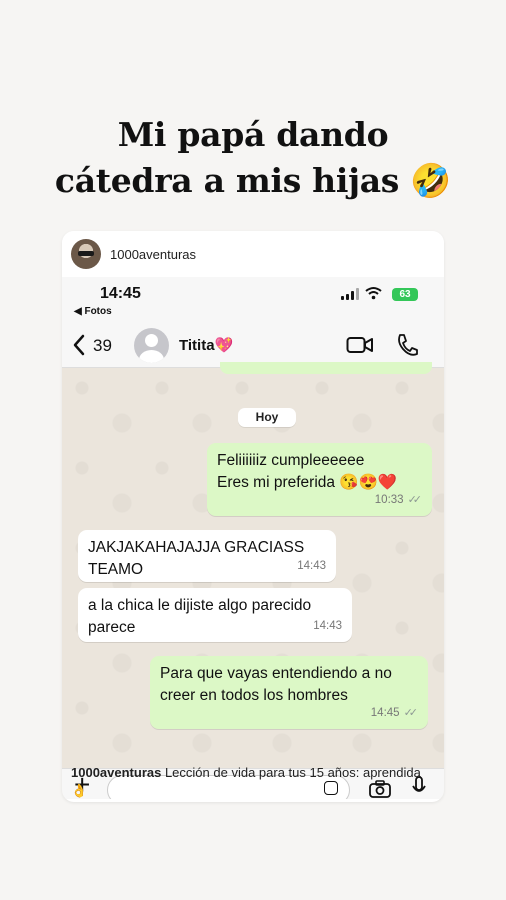 This screenshot has width=506, height=900. Describe the element at coordinates (112, 627) in the screenshot. I see `message-text: parece` at that location.